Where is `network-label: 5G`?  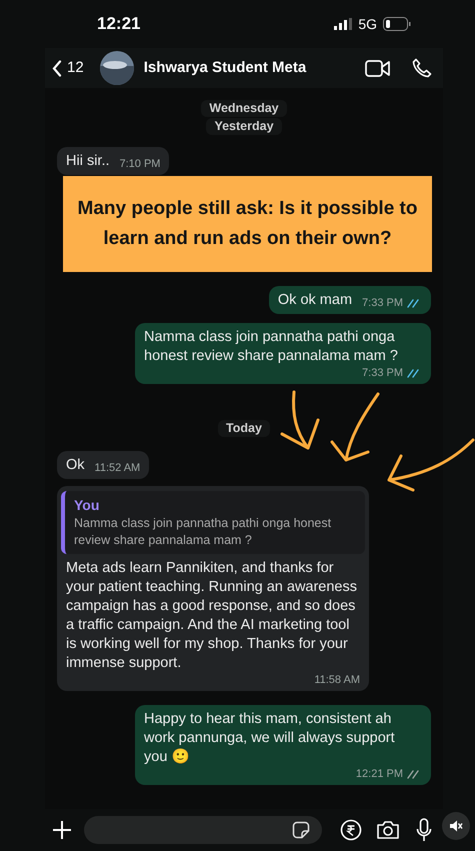
network-label: 5G is located at coordinates (367, 24).